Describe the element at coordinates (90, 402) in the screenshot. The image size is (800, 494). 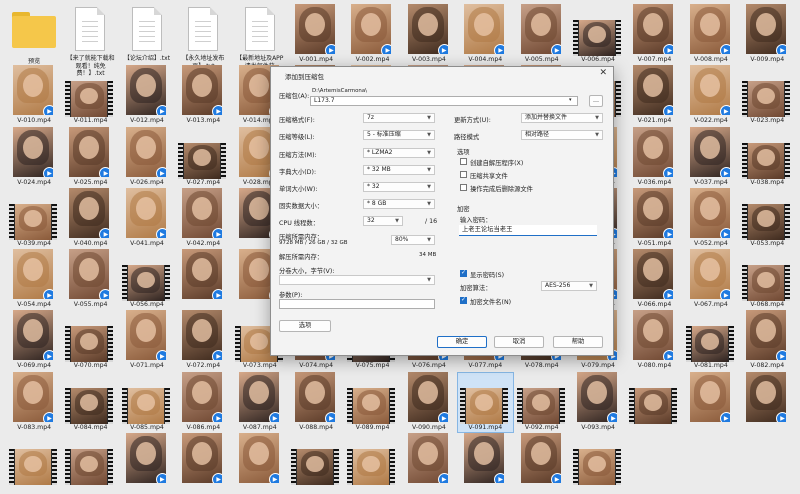
I see `video-item: V-084.mp4` at that location.